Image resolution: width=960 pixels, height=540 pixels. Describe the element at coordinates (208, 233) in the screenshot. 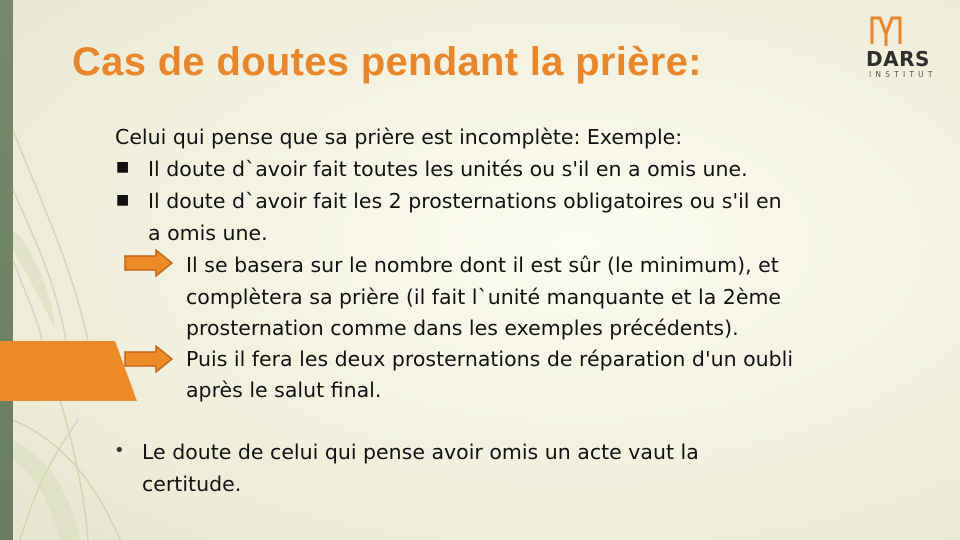

I see `bullet-2-line-2: a omis une.` at that location.